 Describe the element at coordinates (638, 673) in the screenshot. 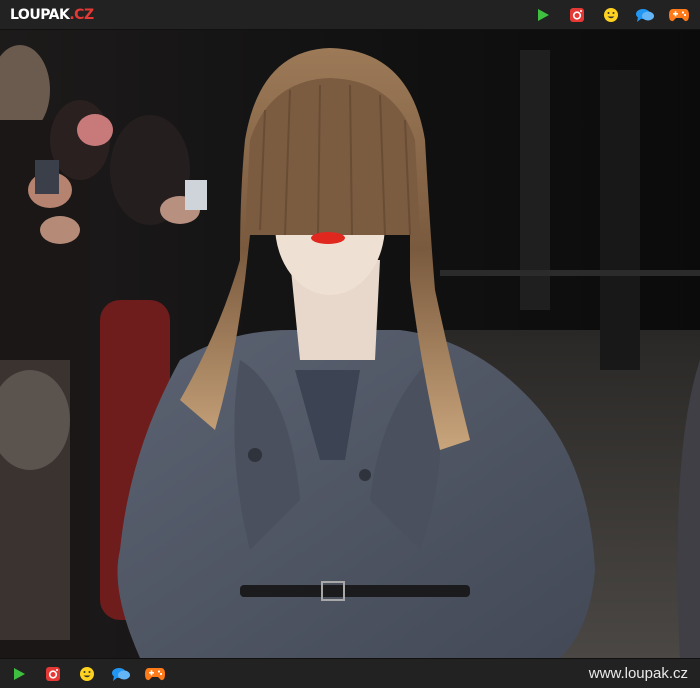

I see `site-url: www.loupak.cz` at that location.